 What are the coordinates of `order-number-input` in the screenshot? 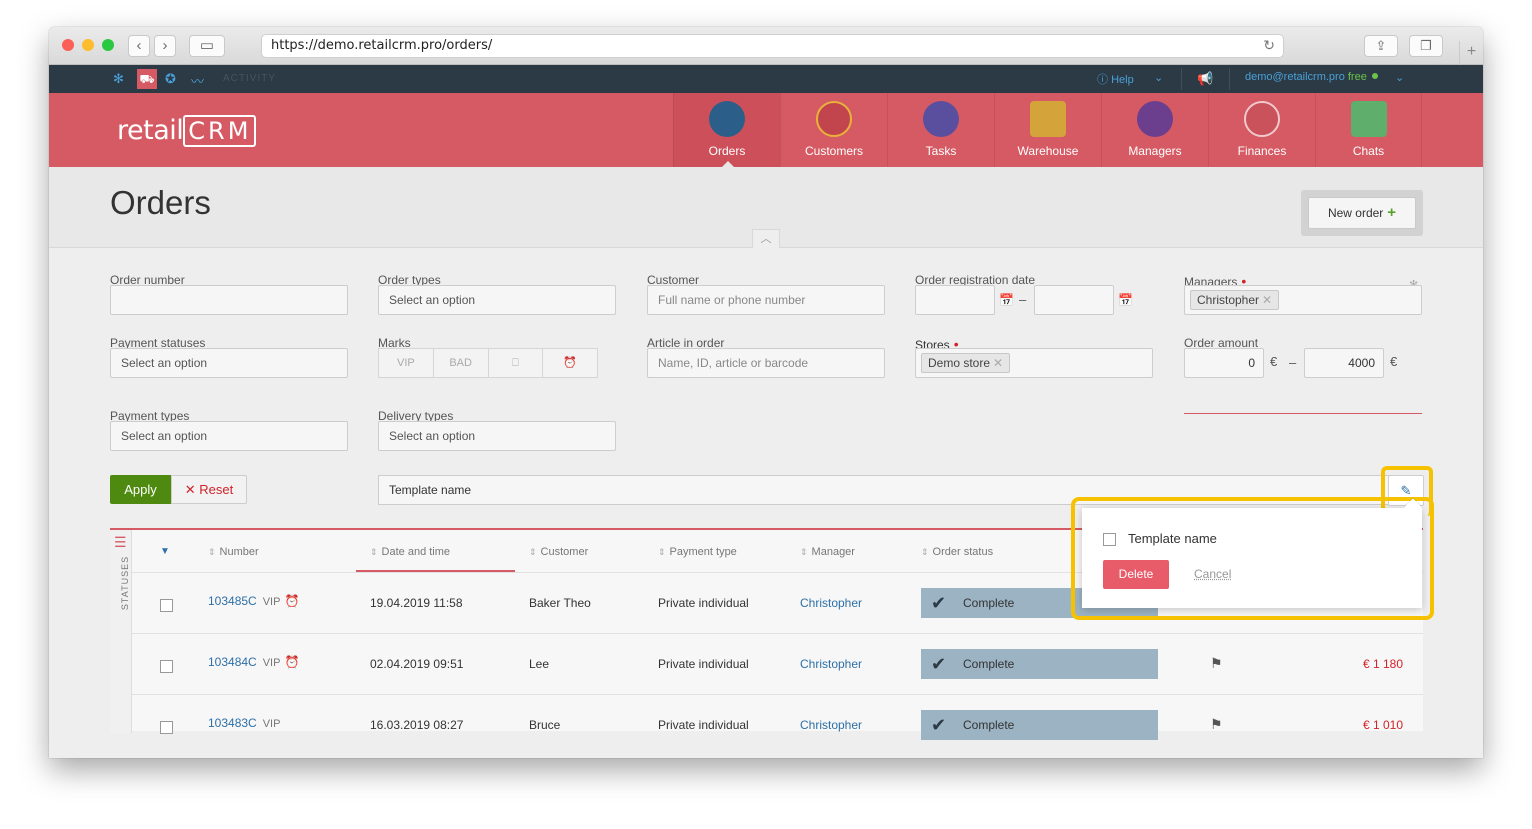 It's located at (229, 300).